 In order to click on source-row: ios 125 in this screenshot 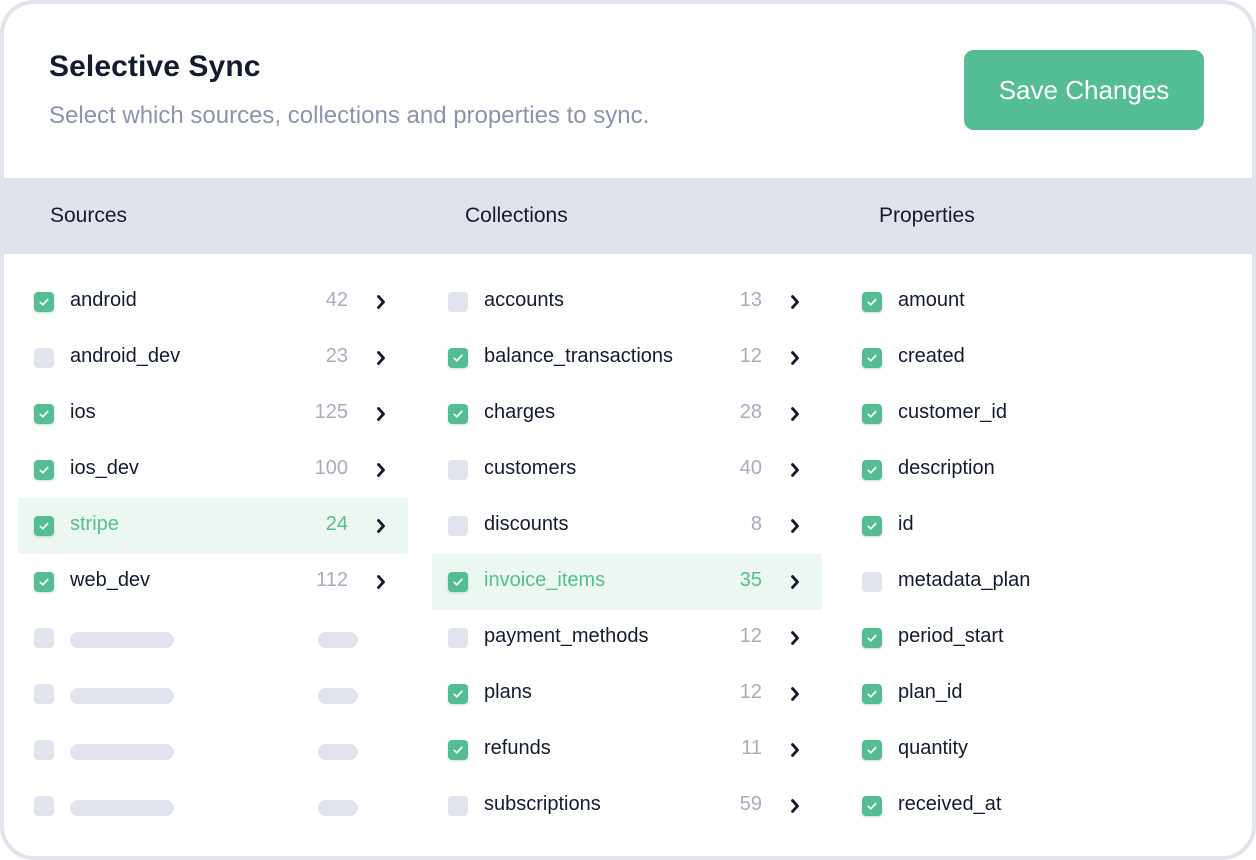, I will do `click(213, 414)`.